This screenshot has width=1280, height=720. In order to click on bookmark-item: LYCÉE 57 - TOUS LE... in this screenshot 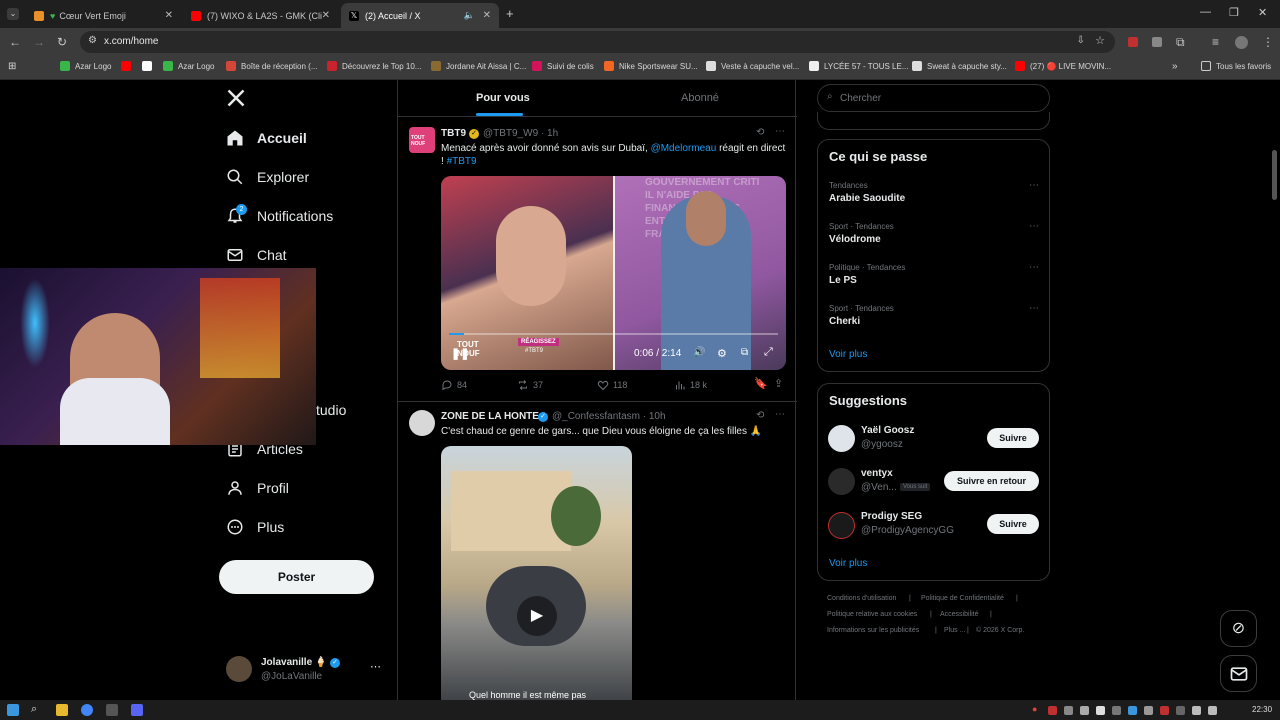, I will do `click(858, 66)`.